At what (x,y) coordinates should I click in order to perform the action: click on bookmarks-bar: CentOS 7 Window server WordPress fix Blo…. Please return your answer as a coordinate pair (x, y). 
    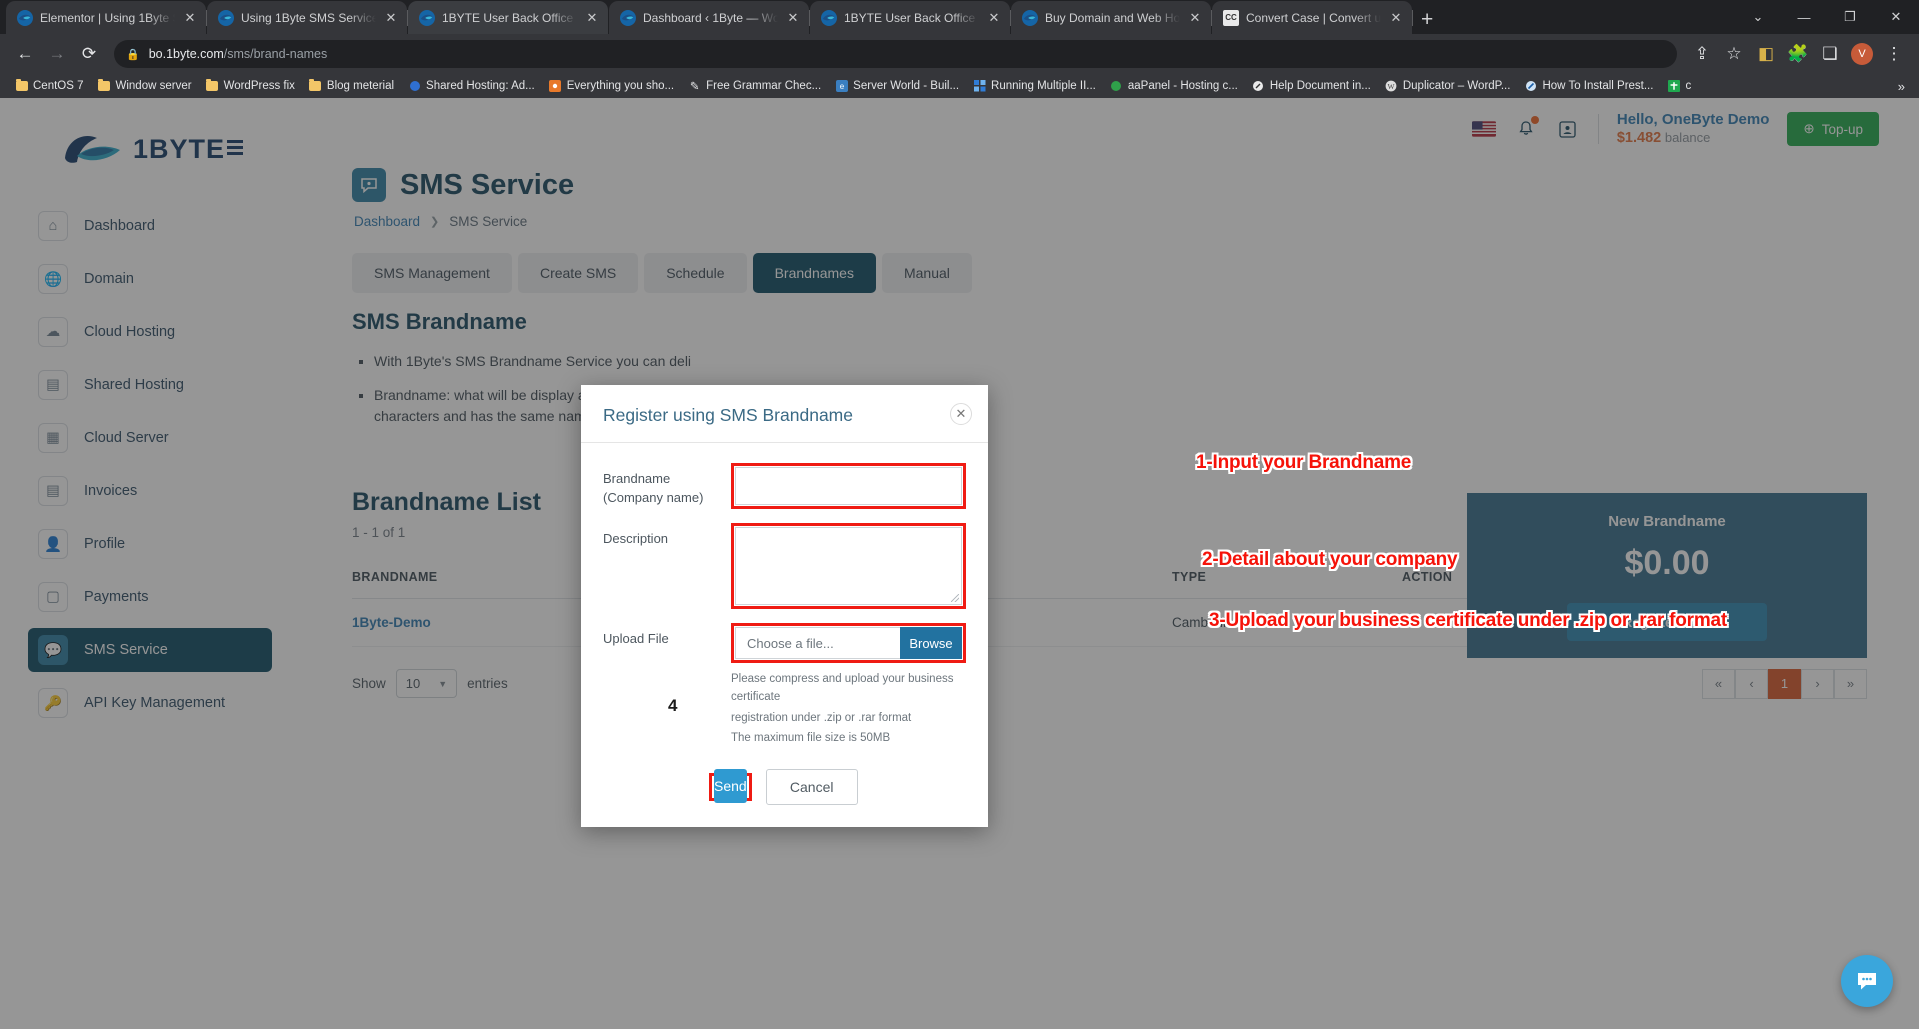
    Looking at the image, I should click on (959, 86).